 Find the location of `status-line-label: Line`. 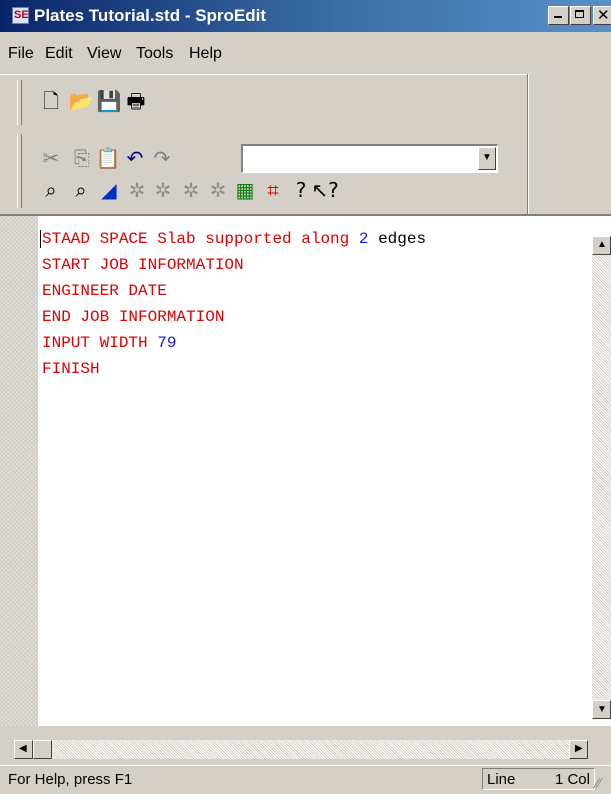

status-line-label: Line is located at coordinates (501, 779).